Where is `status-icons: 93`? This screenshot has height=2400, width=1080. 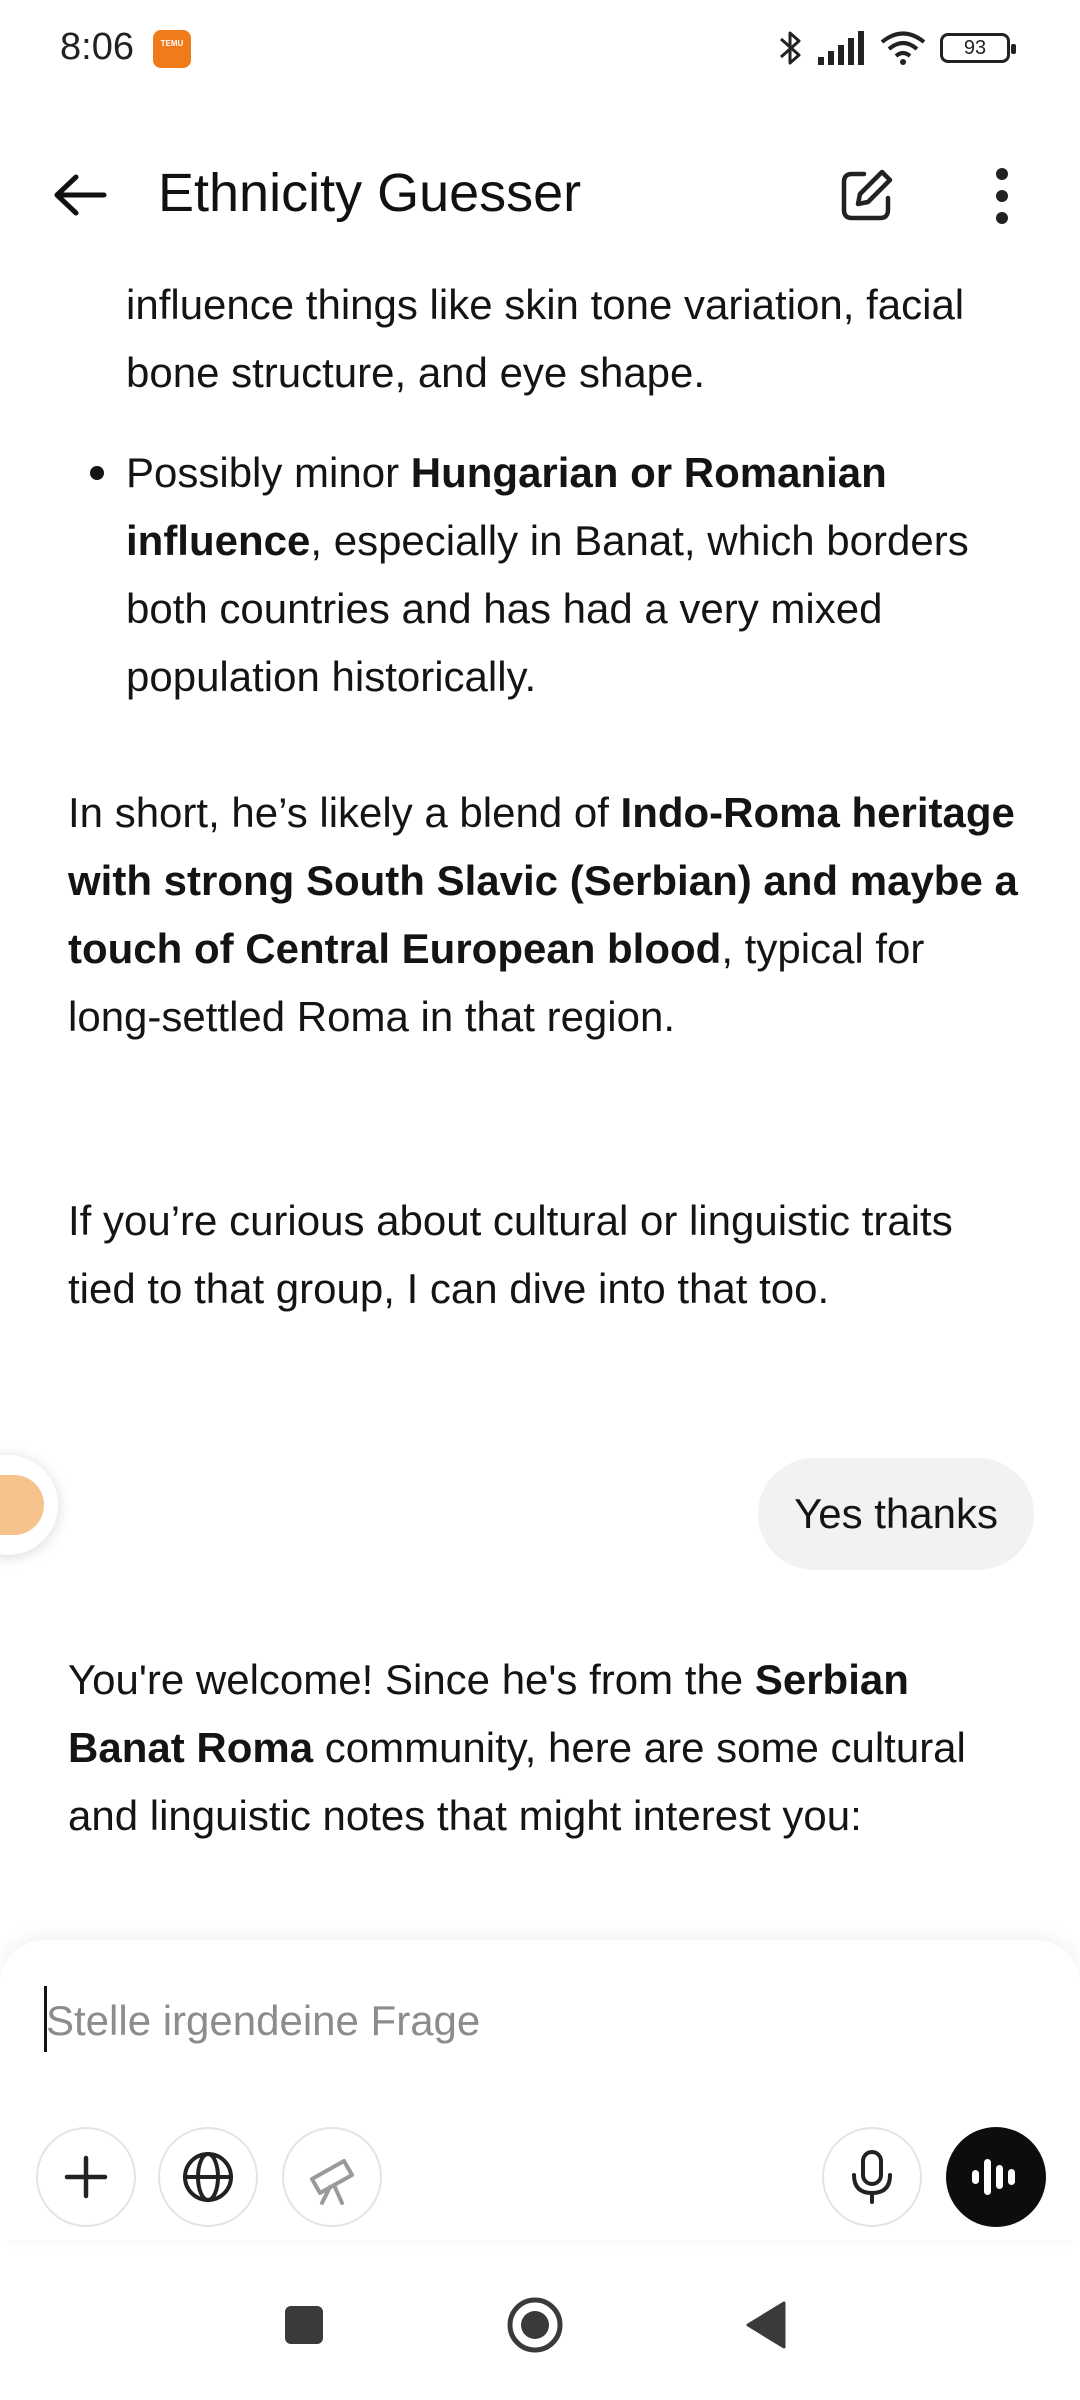
status-icons: 93 is located at coordinates (897, 48).